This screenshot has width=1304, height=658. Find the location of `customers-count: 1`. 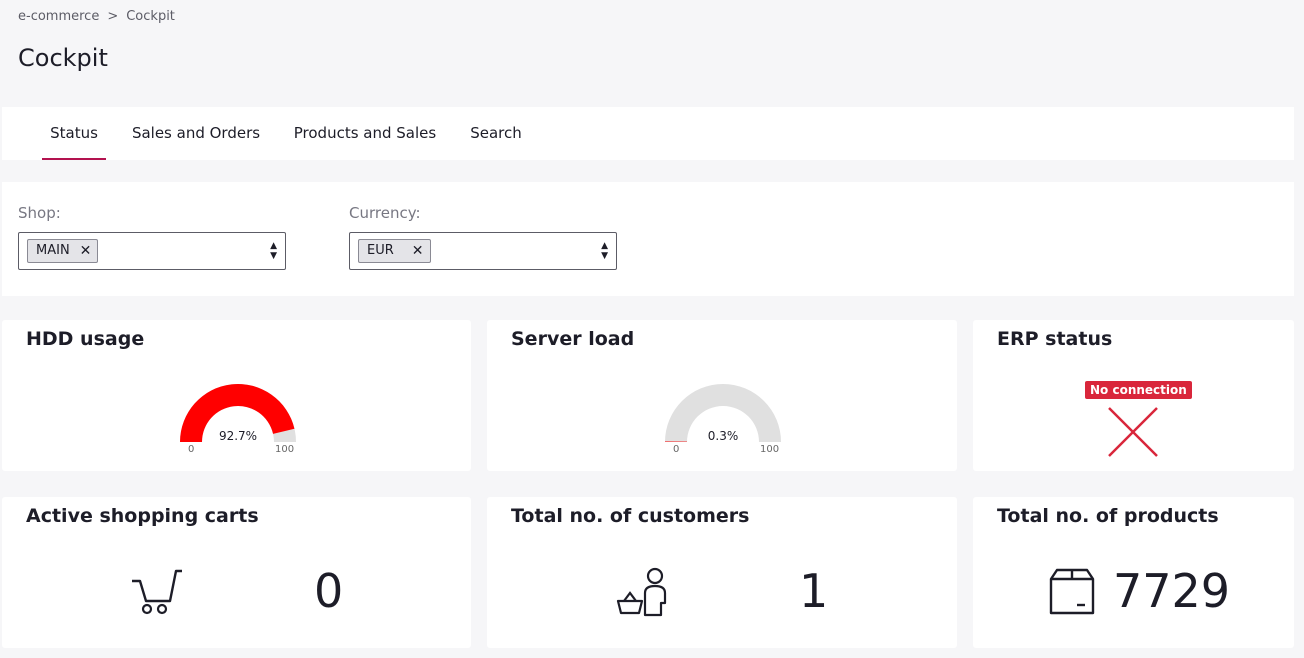

customers-count: 1 is located at coordinates (814, 591).